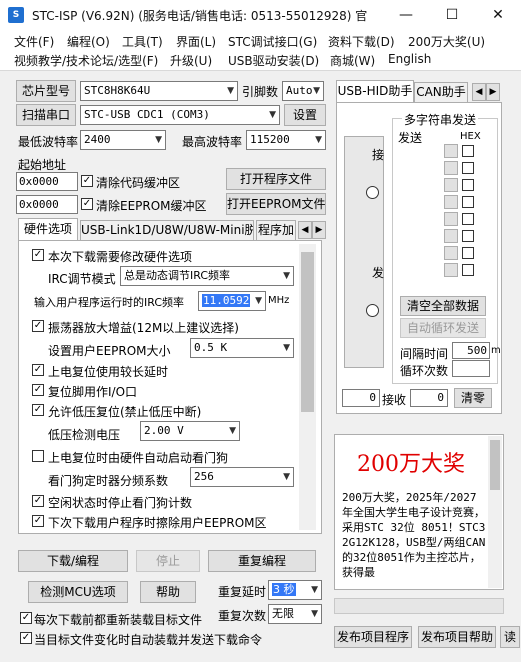  Describe the element at coordinates (47, 181) in the screenshot. I see `code-address-input: 0x0000` at that location.